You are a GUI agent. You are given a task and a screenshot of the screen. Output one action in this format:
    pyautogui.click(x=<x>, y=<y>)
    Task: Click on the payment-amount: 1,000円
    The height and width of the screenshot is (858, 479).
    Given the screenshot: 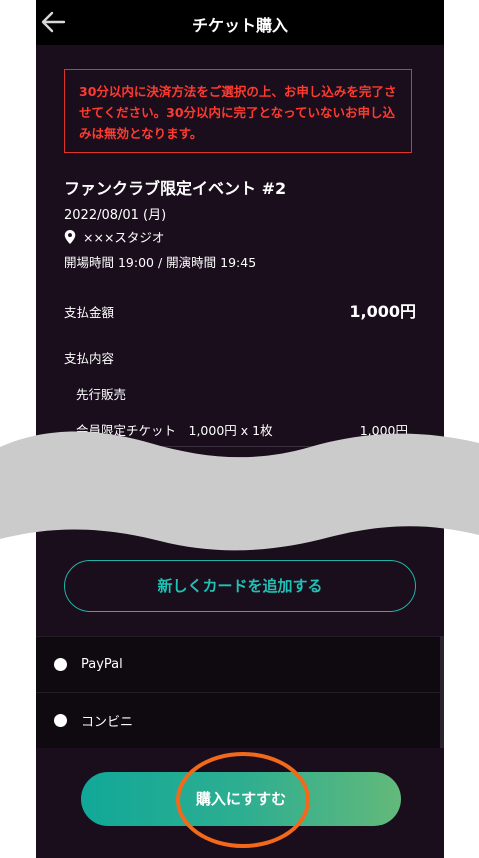 What is the action you would take?
    pyautogui.click(x=382, y=311)
    